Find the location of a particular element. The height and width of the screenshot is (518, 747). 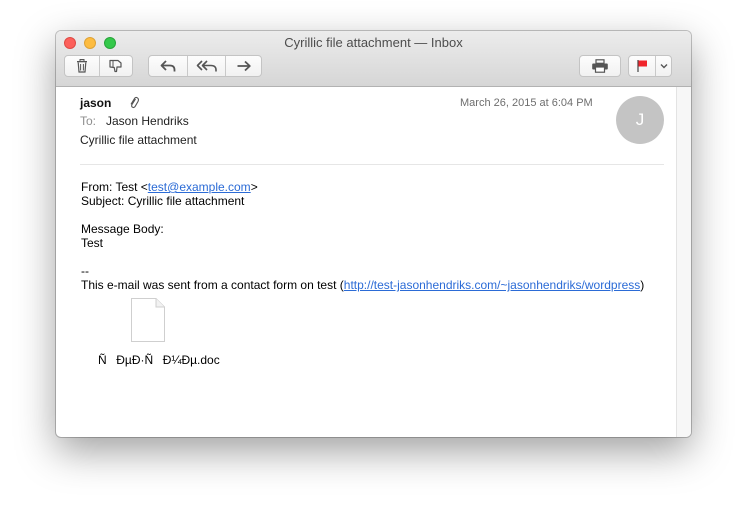

message-date: March 26, 2015 at 6:04 PM is located at coordinates (526, 103).